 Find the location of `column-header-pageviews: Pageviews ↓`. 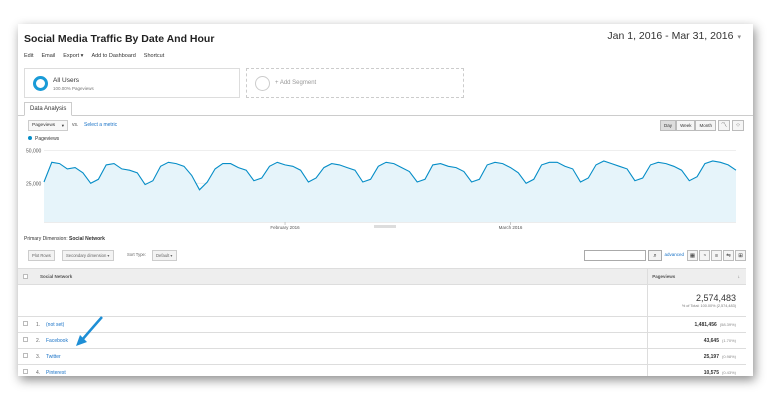

column-header-pageviews: Pageviews ↓ is located at coordinates (696, 276).